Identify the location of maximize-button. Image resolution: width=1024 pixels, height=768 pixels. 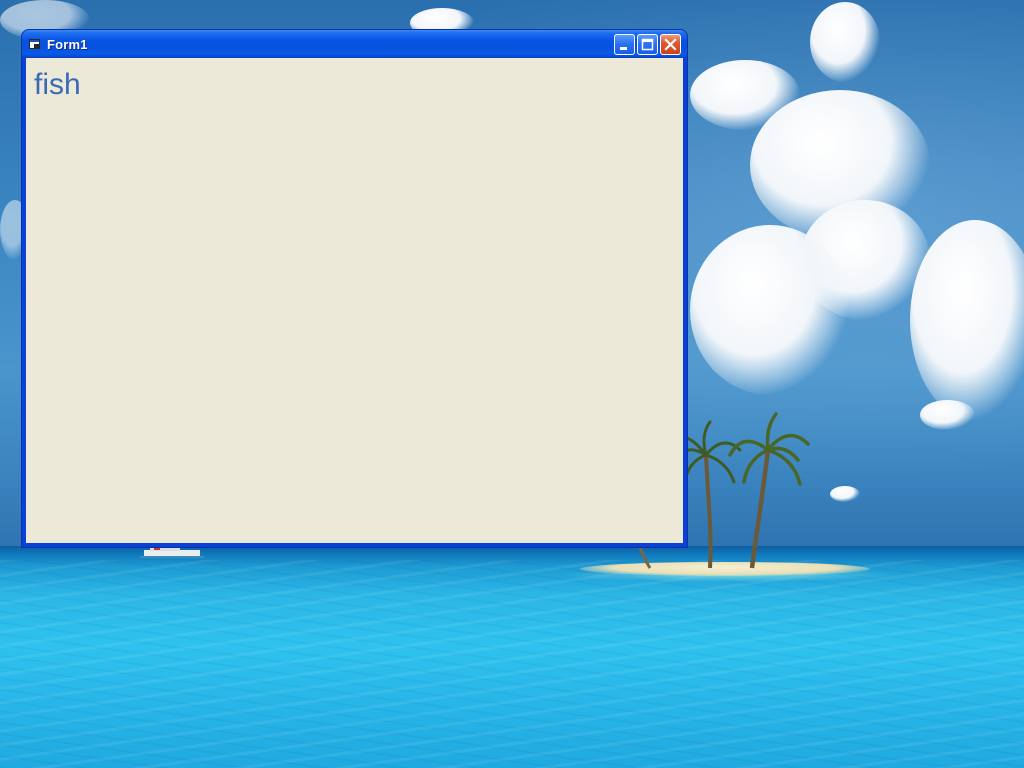
(647, 44).